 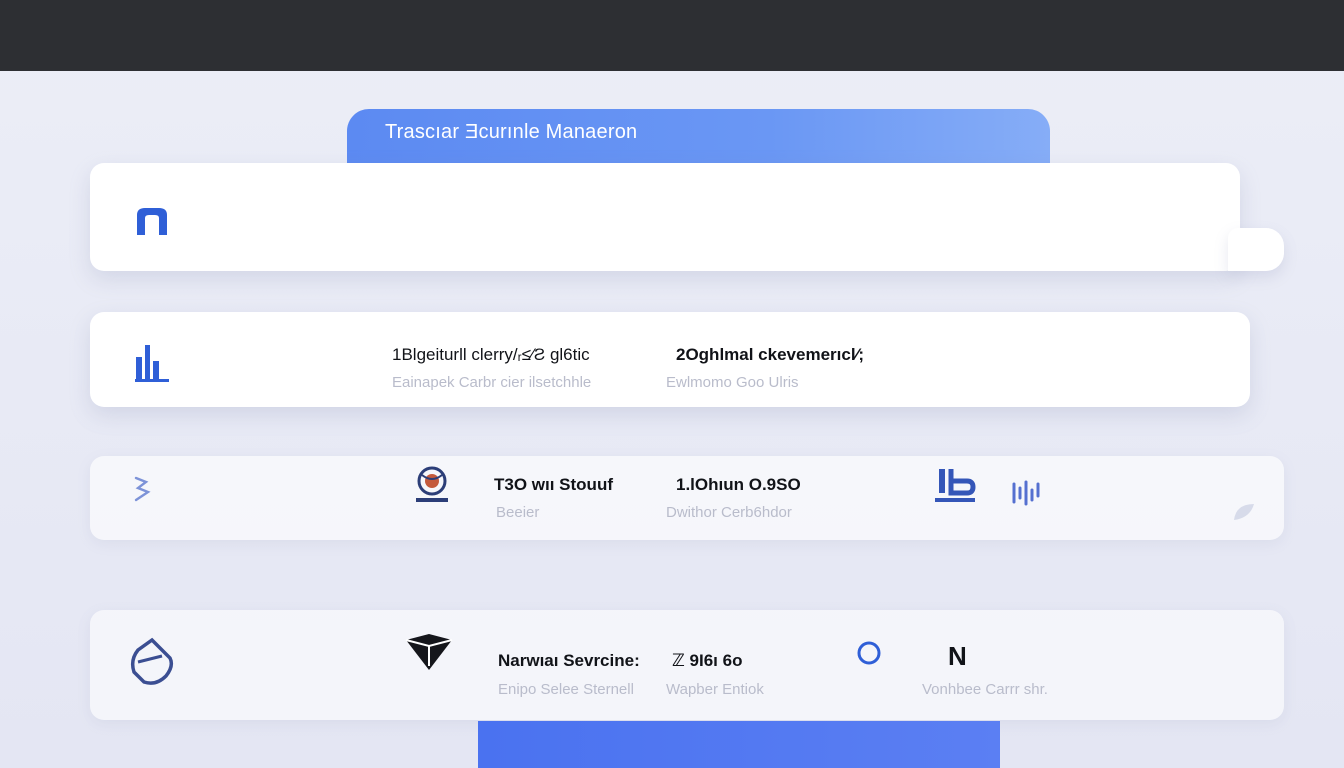 What do you see at coordinates (491, 354) in the screenshot?
I see `row-primary-text: 1Blgeiturll clerry/ᵣ≤⁄Ƨ gl6tic` at bounding box center [491, 354].